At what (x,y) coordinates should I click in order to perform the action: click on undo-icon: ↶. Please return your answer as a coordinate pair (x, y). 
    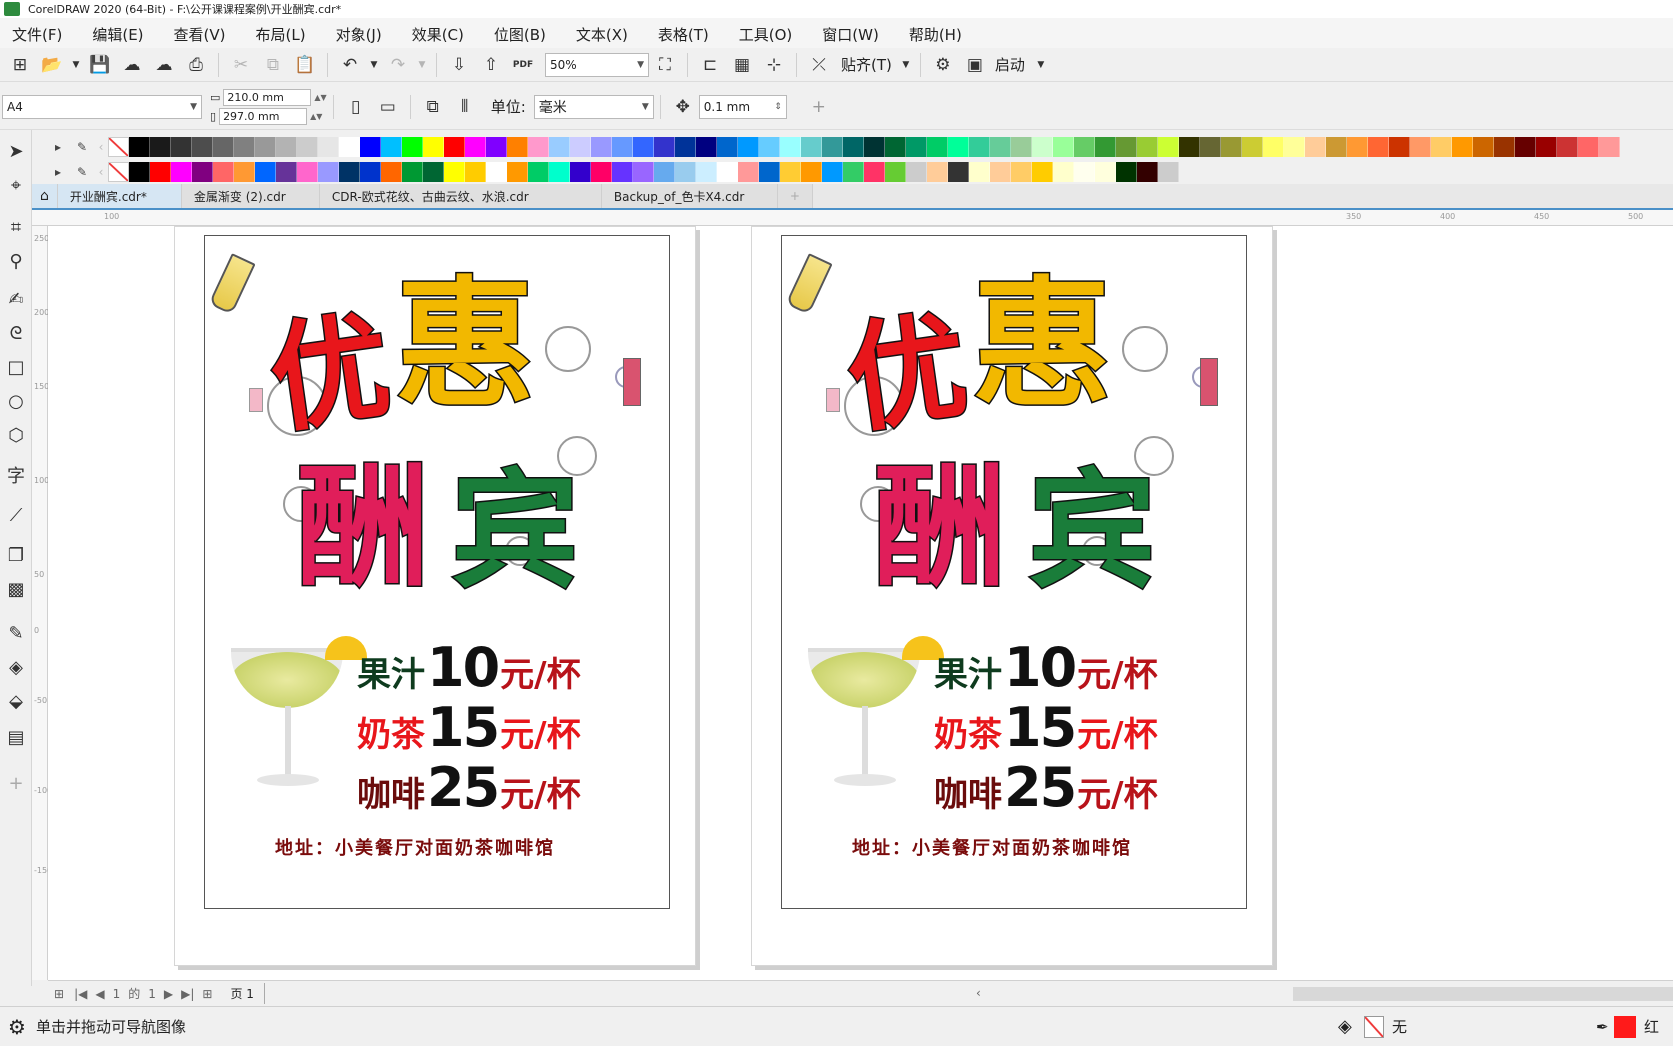
    Looking at the image, I should click on (350, 65).